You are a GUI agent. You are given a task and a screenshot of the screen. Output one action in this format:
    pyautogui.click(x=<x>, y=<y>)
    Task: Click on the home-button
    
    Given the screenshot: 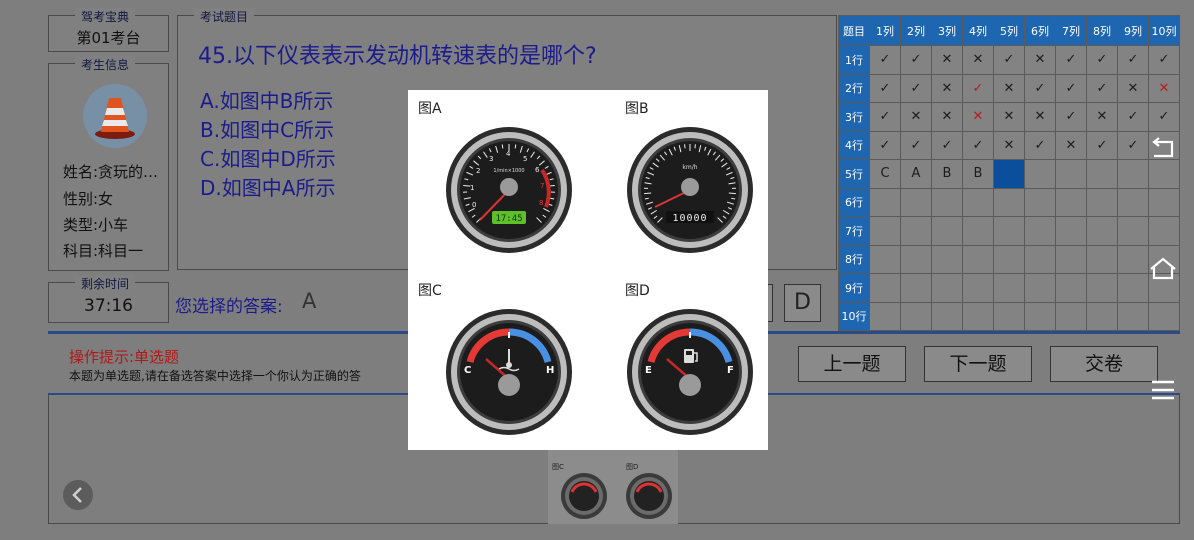 What is the action you would take?
    pyautogui.click(x=1163, y=269)
    